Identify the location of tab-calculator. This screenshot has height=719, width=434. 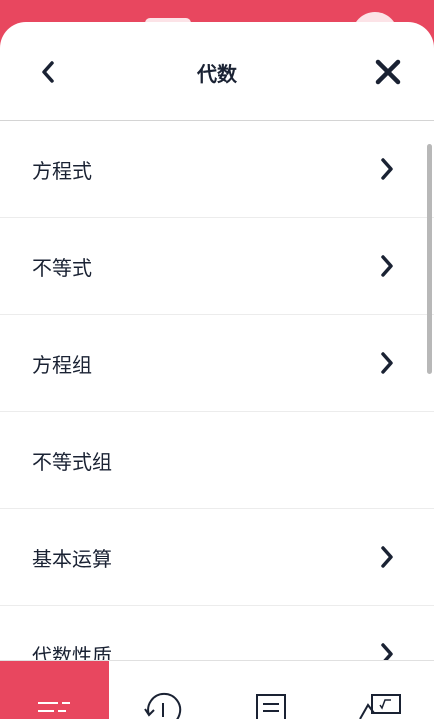
(380, 690).